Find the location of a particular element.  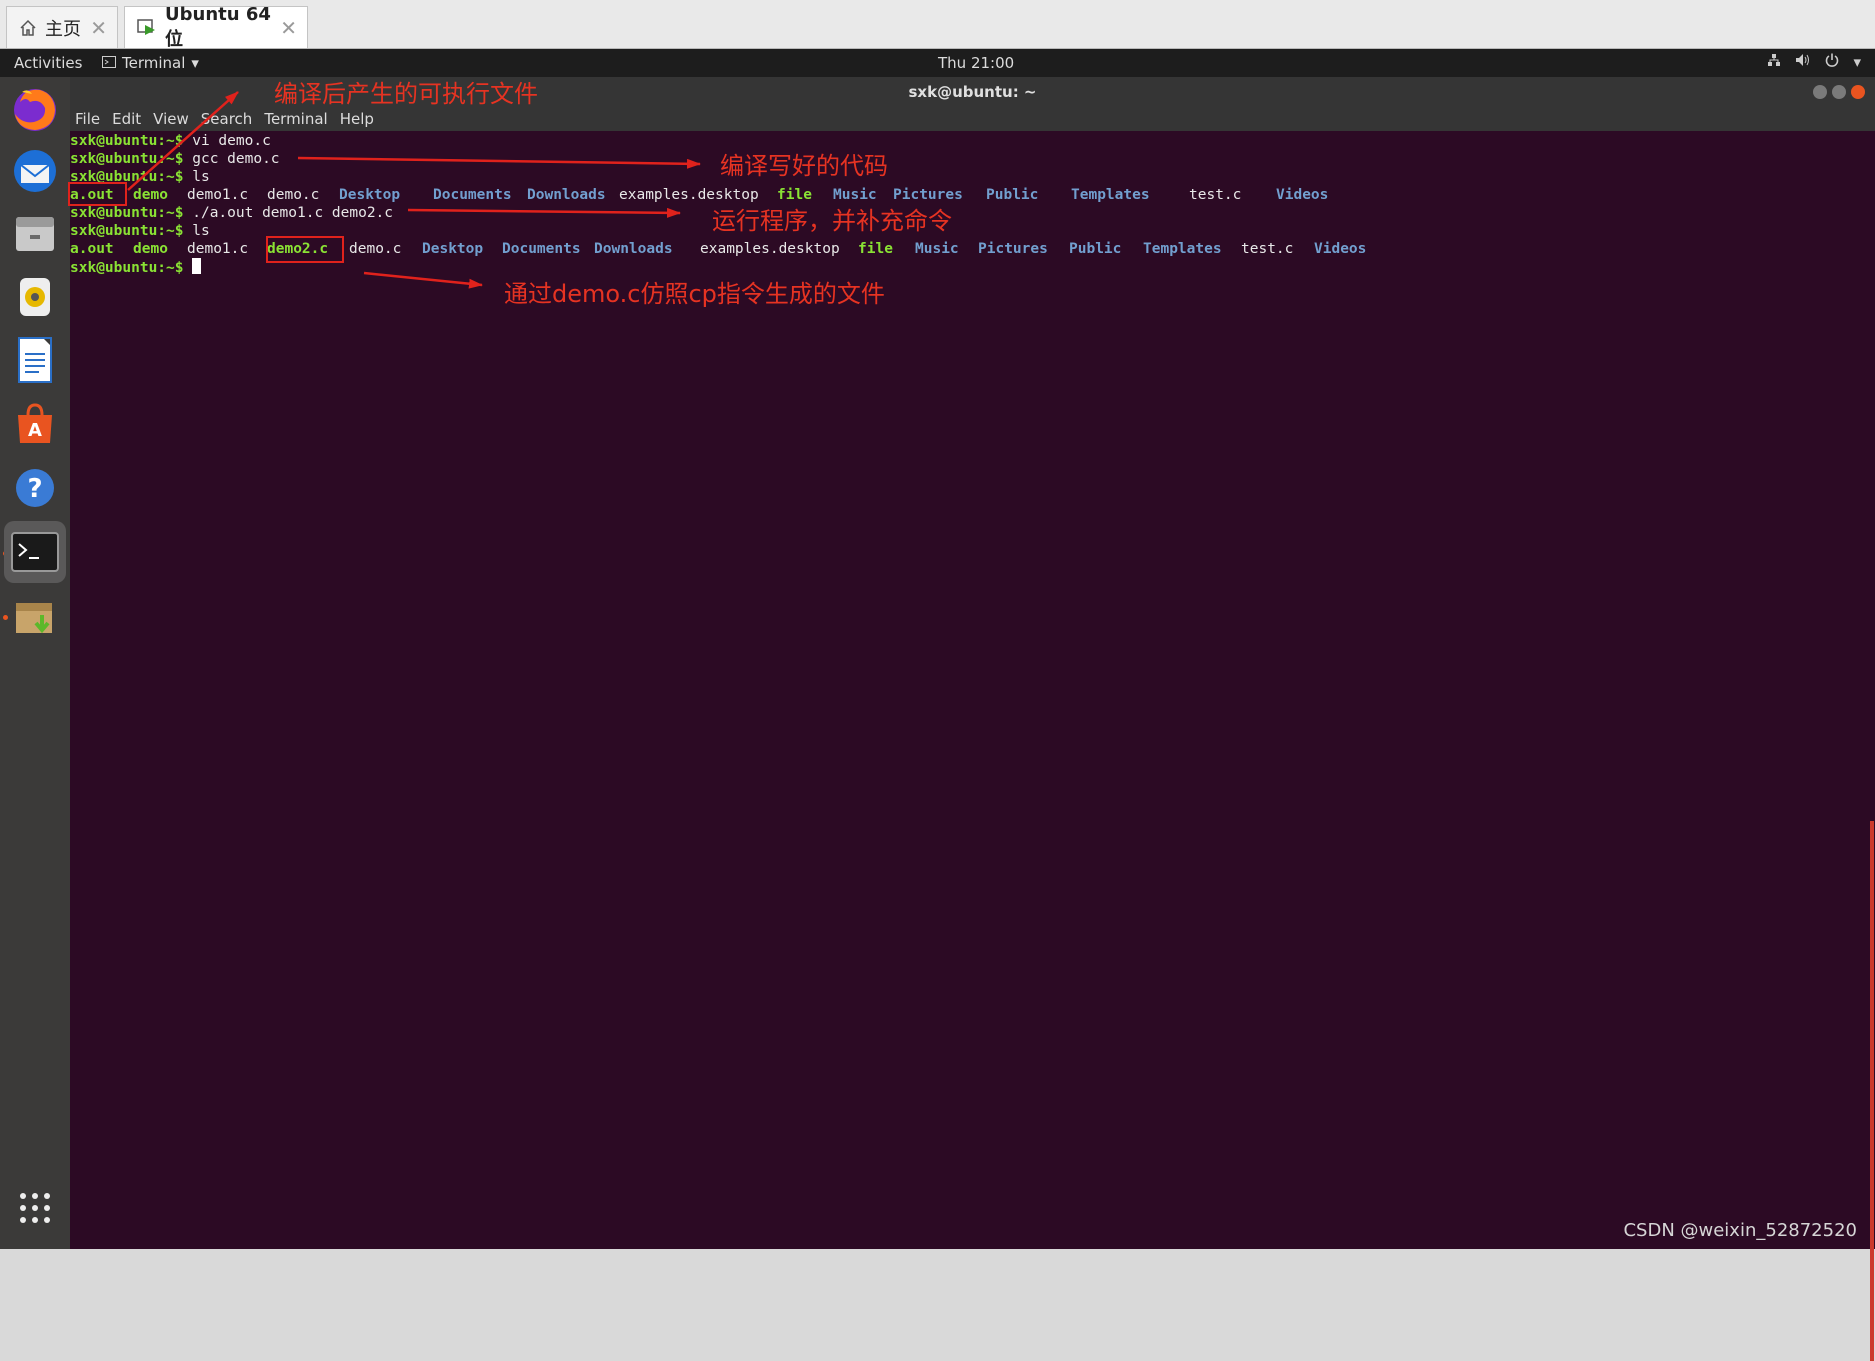

writer-icon is located at coordinates (35, 360).